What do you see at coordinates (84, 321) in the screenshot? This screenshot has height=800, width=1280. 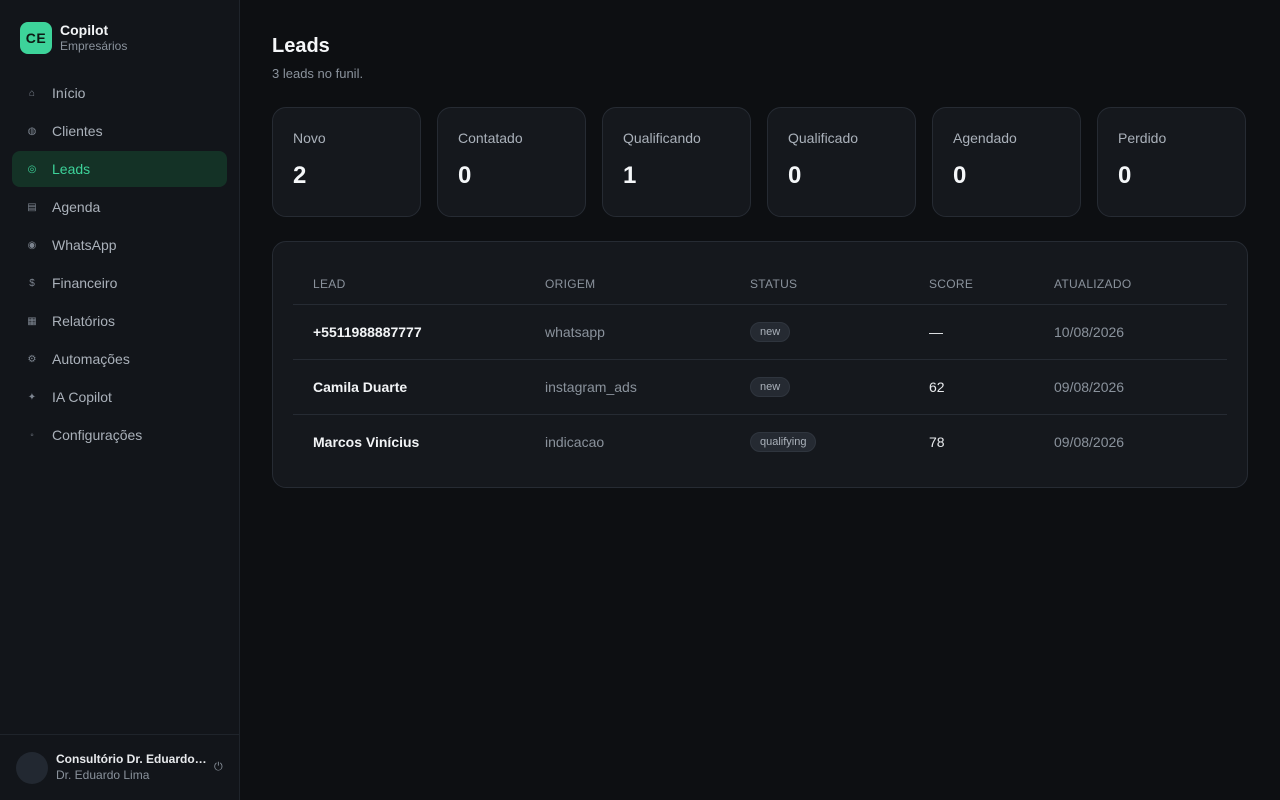 I see `sidebar-item-label: Relatórios` at bounding box center [84, 321].